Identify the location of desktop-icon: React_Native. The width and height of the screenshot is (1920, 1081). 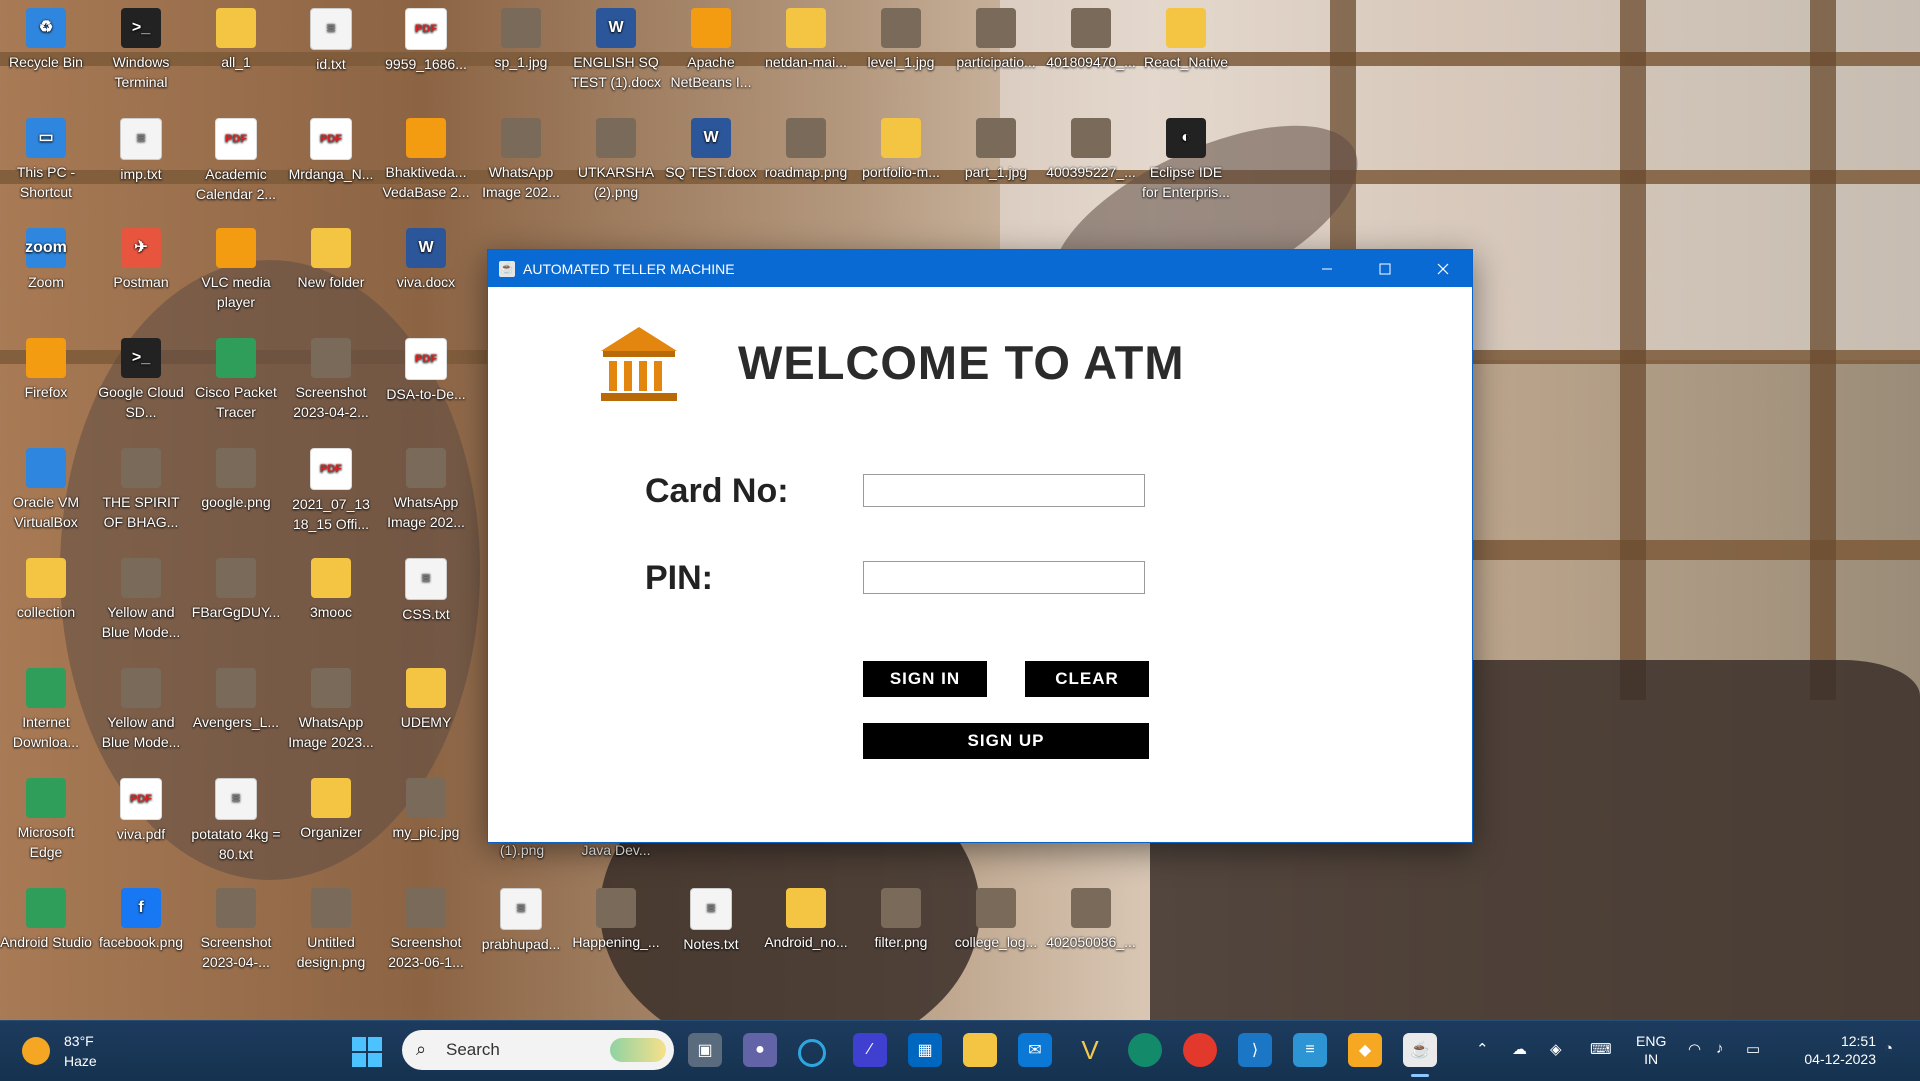
(1186, 38).